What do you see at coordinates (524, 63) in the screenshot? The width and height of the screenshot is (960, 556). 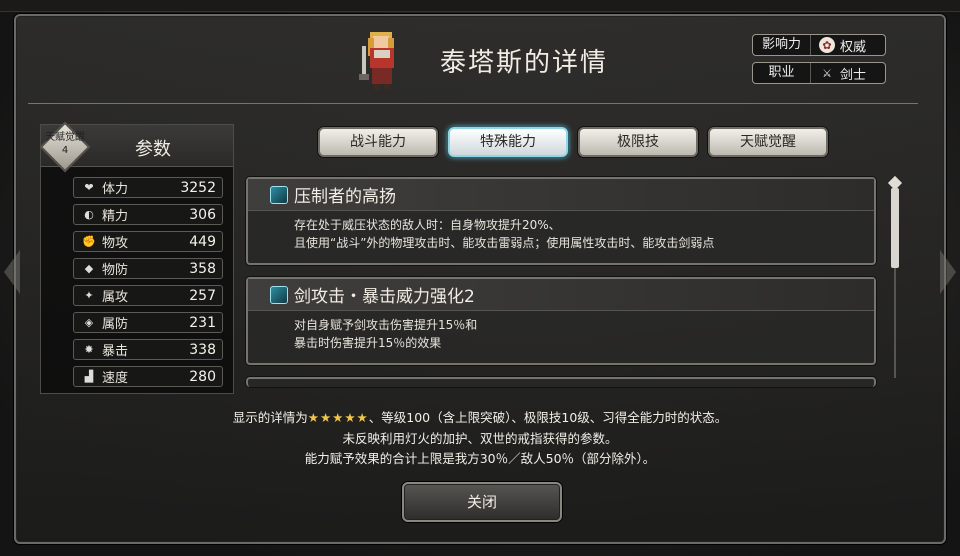 I see `page-title: 泰塔斯的详情` at bounding box center [524, 63].